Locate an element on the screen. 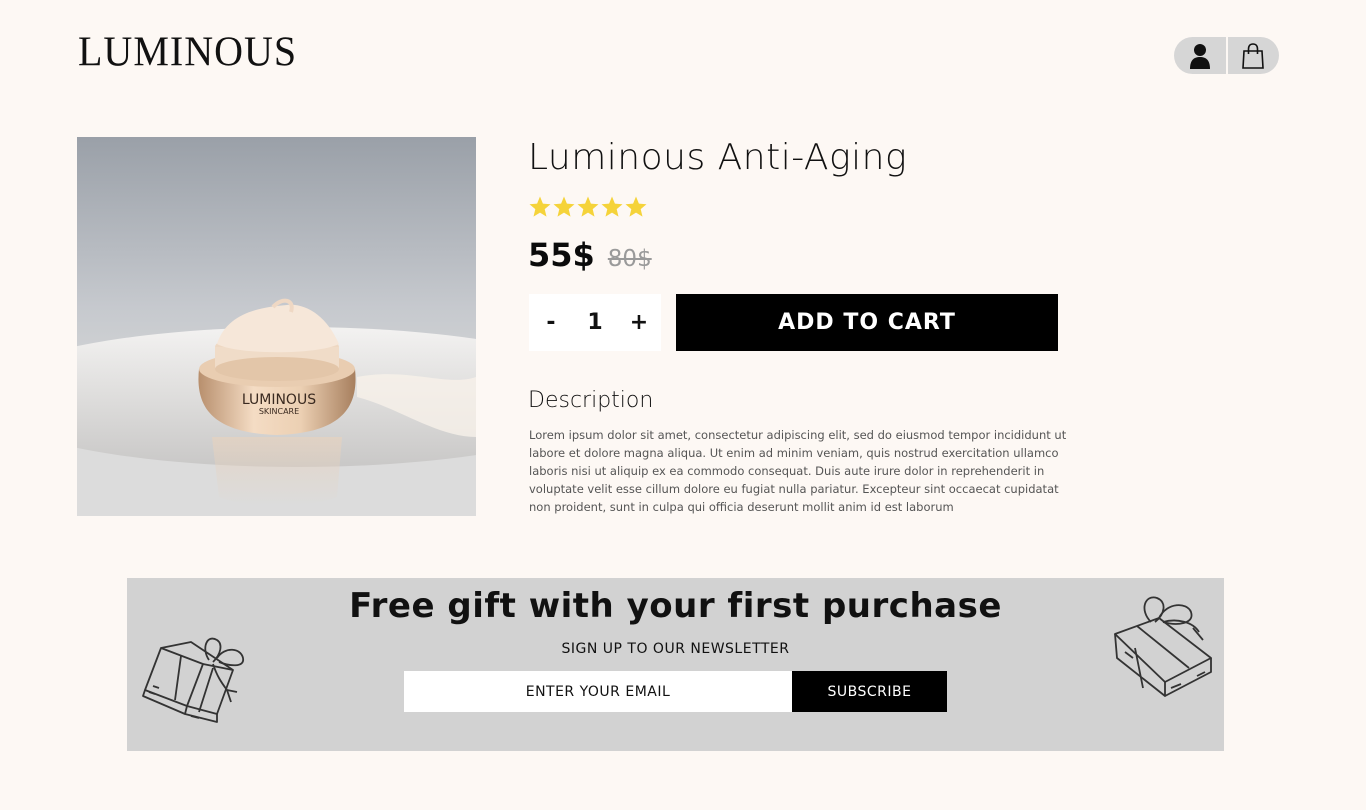  rating-stars is located at coordinates (588, 207).